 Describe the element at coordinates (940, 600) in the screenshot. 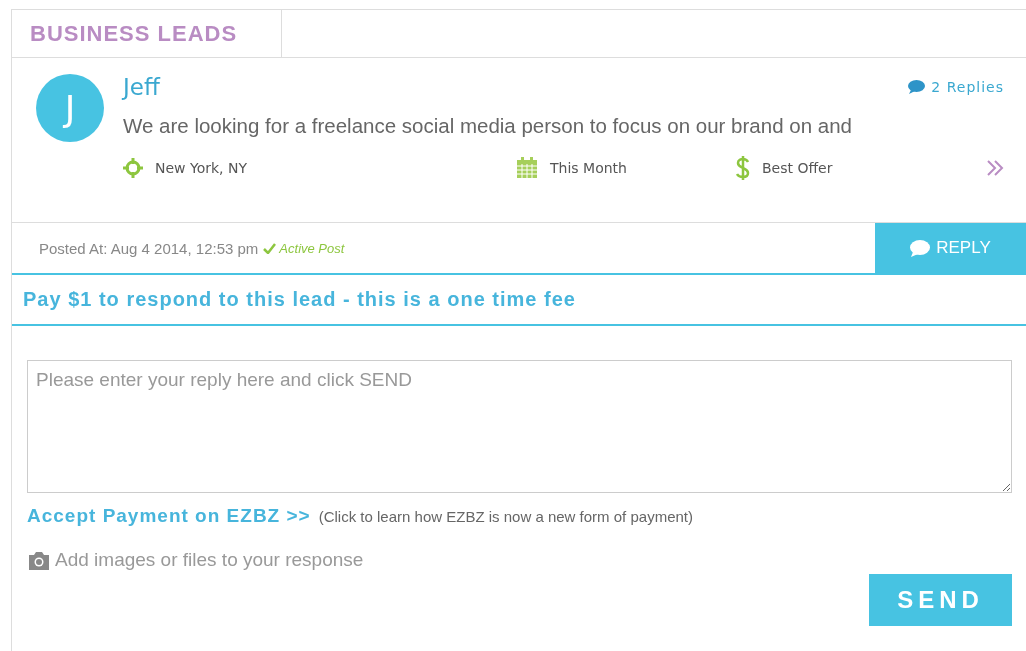

I see `send-button: SEND` at that location.